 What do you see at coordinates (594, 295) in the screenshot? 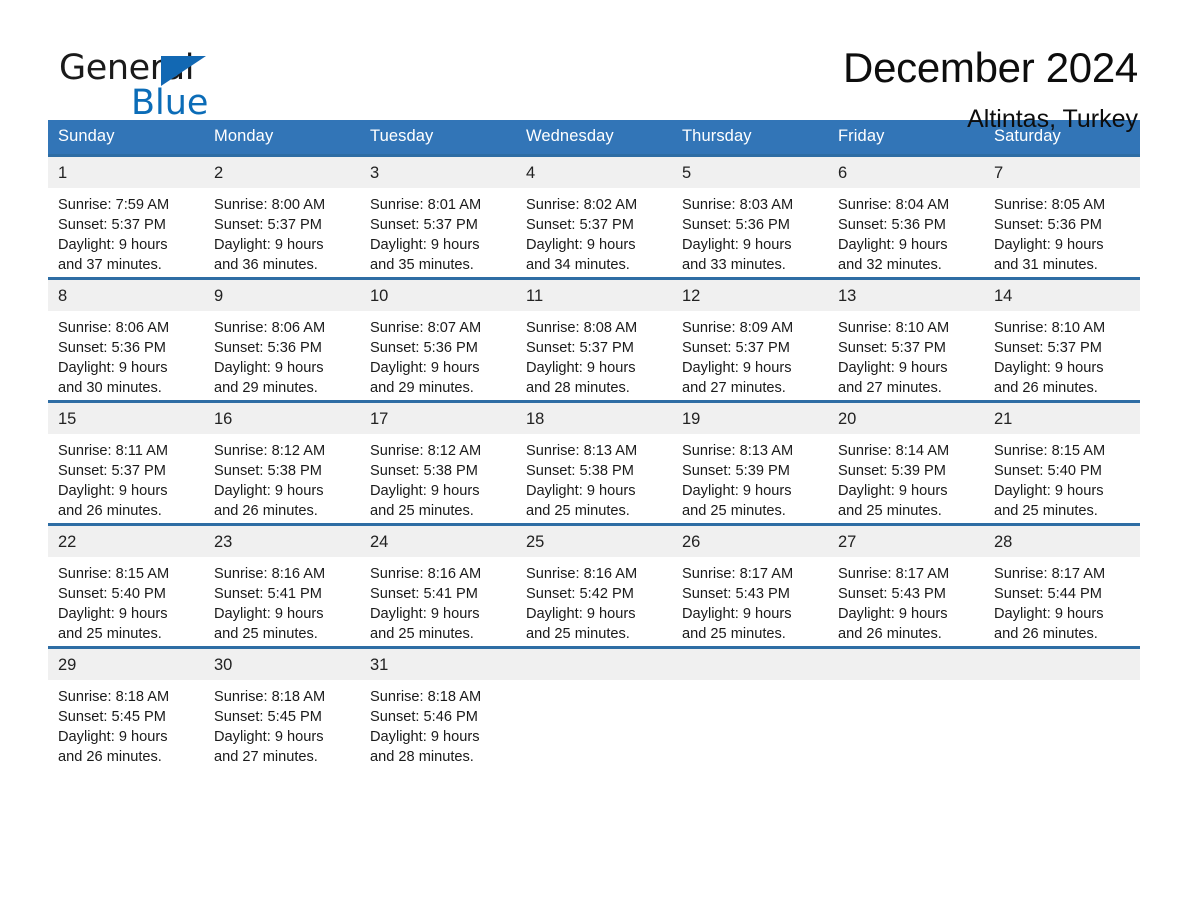
I see `day-number: 11` at bounding box center [594, 295].